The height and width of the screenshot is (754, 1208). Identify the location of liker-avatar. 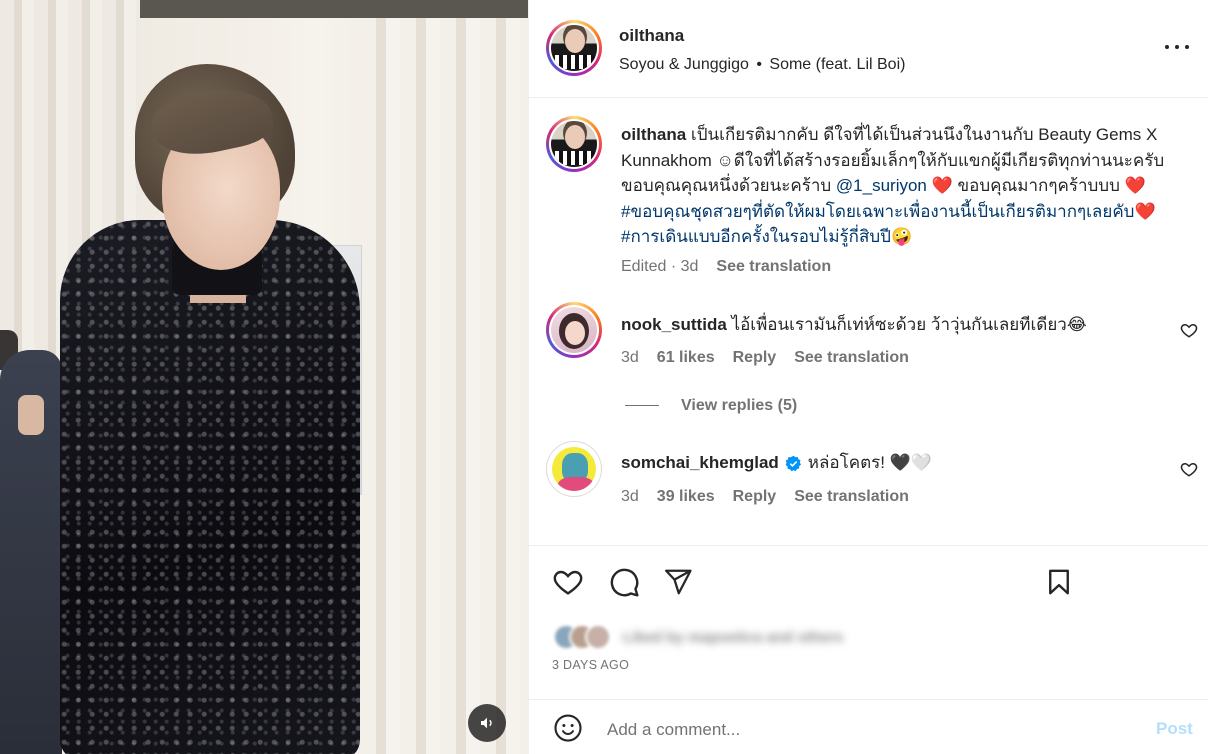
(598, 637).